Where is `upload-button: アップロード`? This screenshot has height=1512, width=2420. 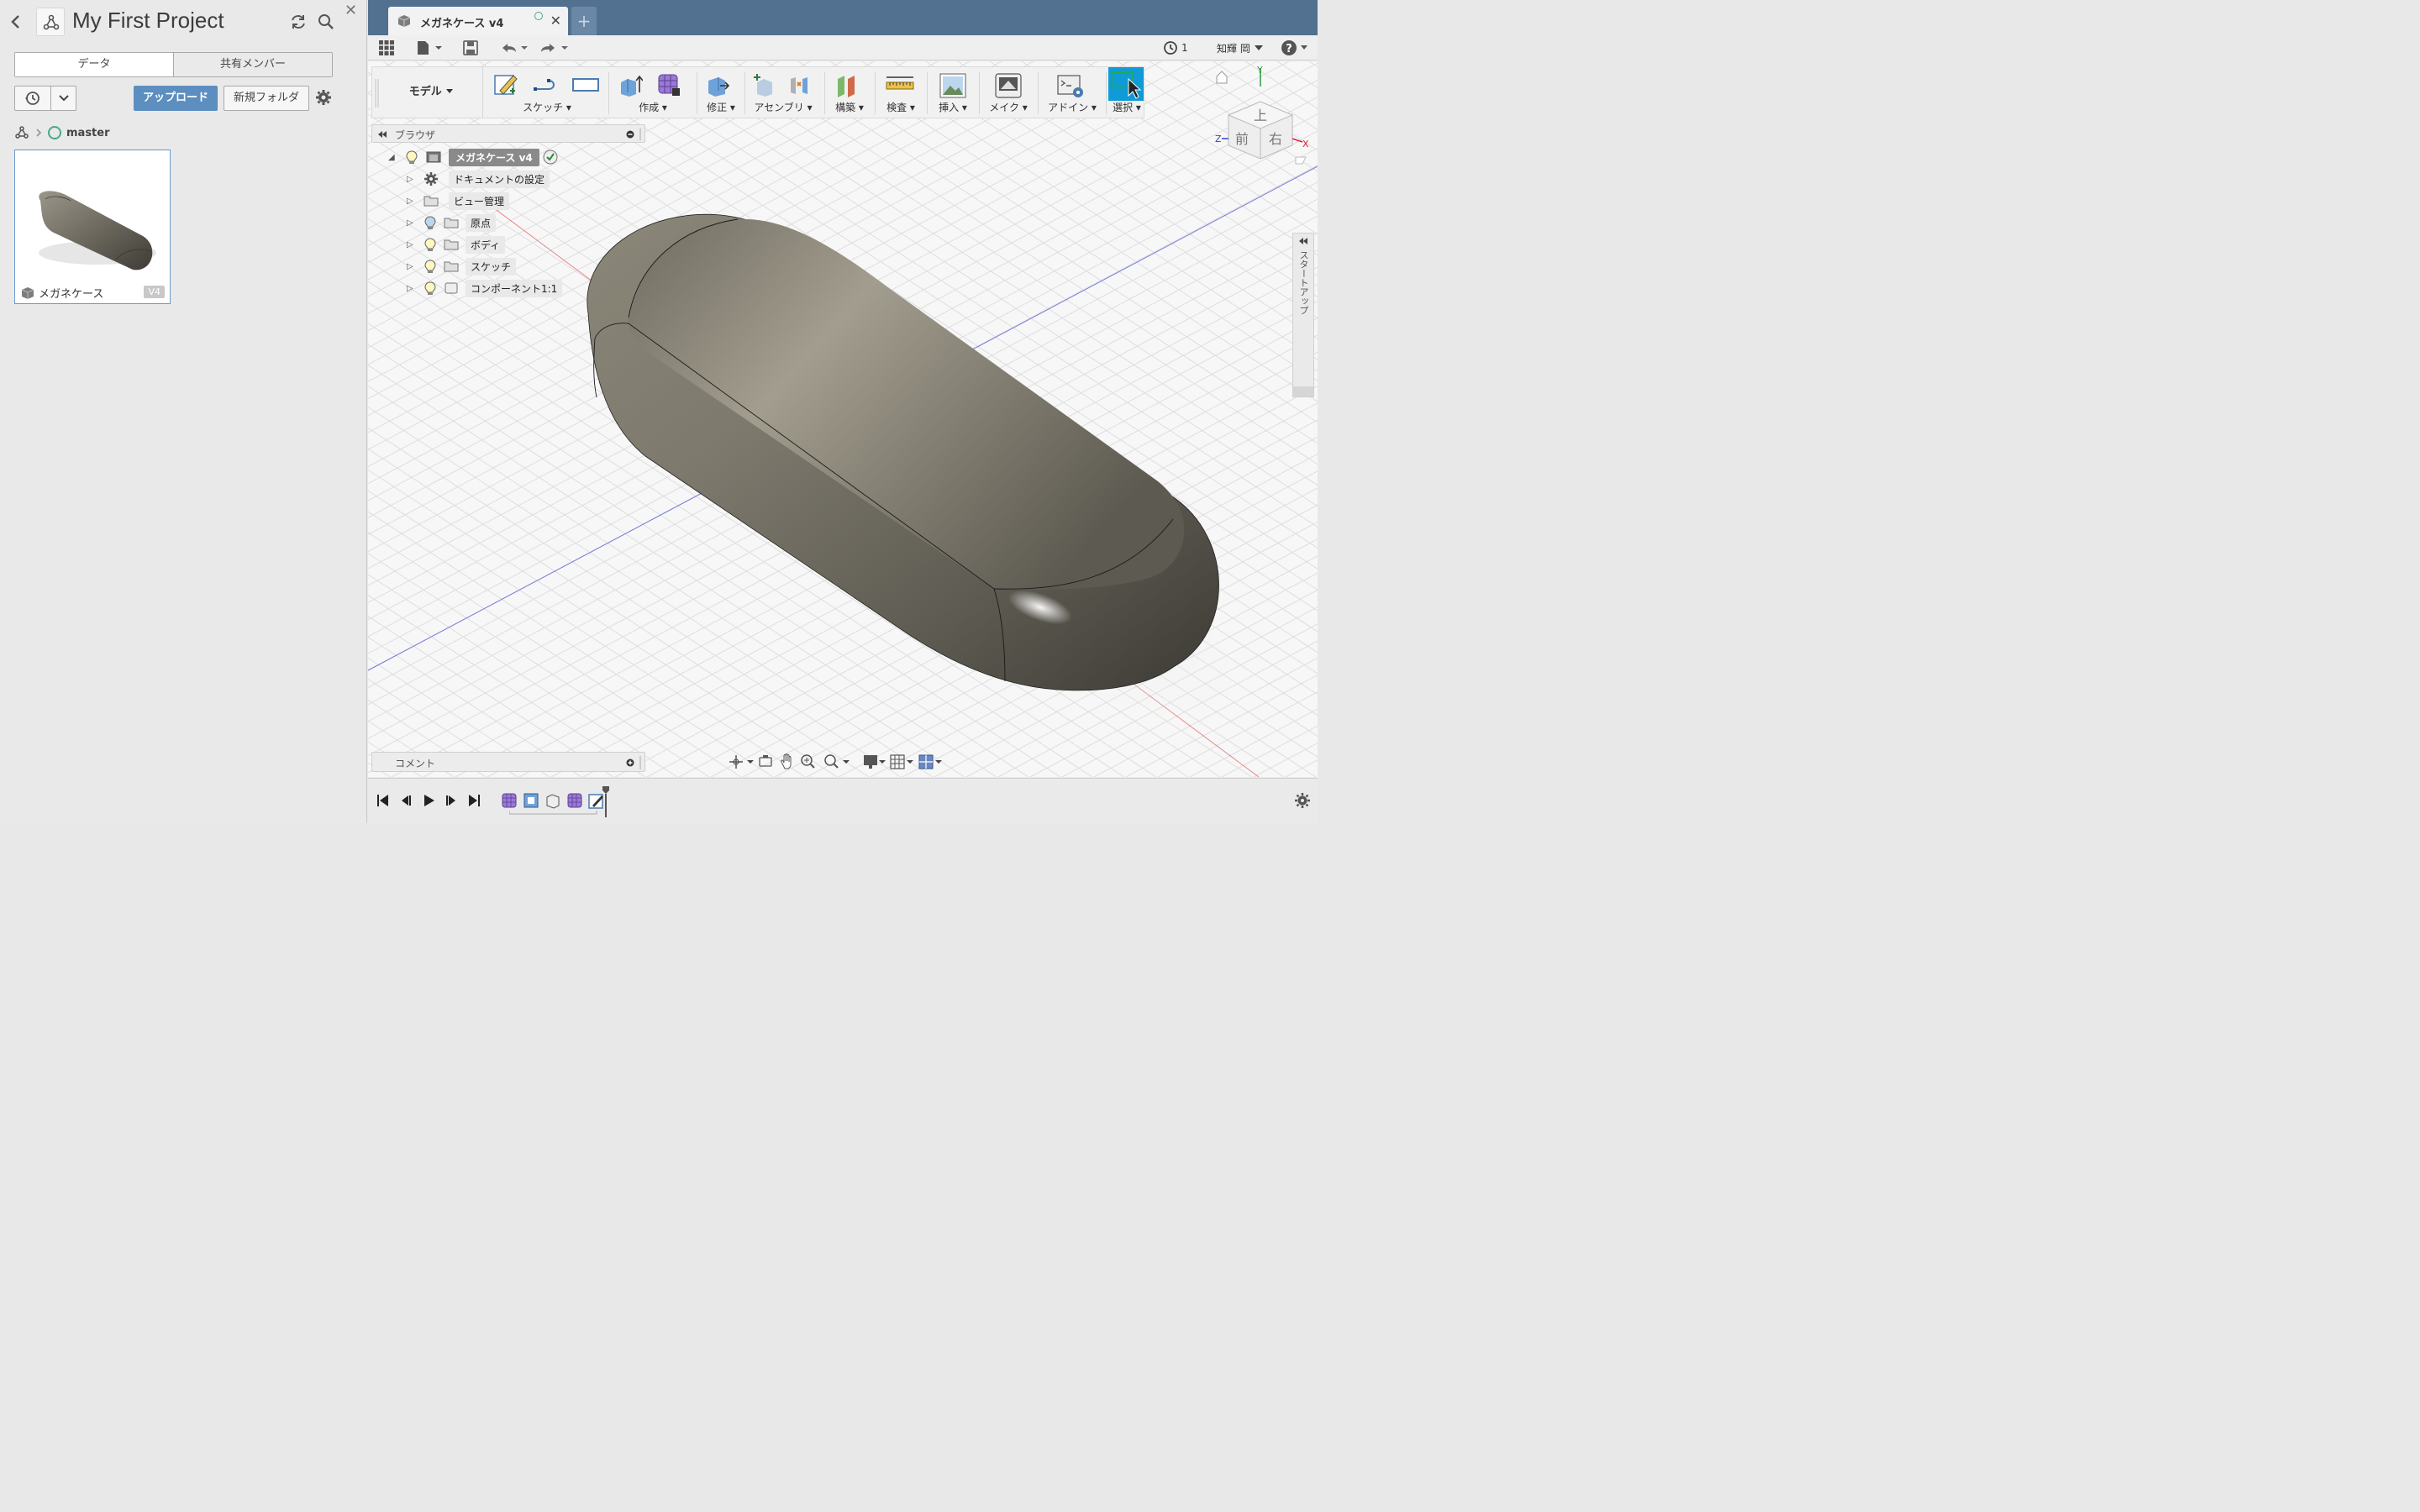 upload-button: アップロード is located at coordinates (176, 98).